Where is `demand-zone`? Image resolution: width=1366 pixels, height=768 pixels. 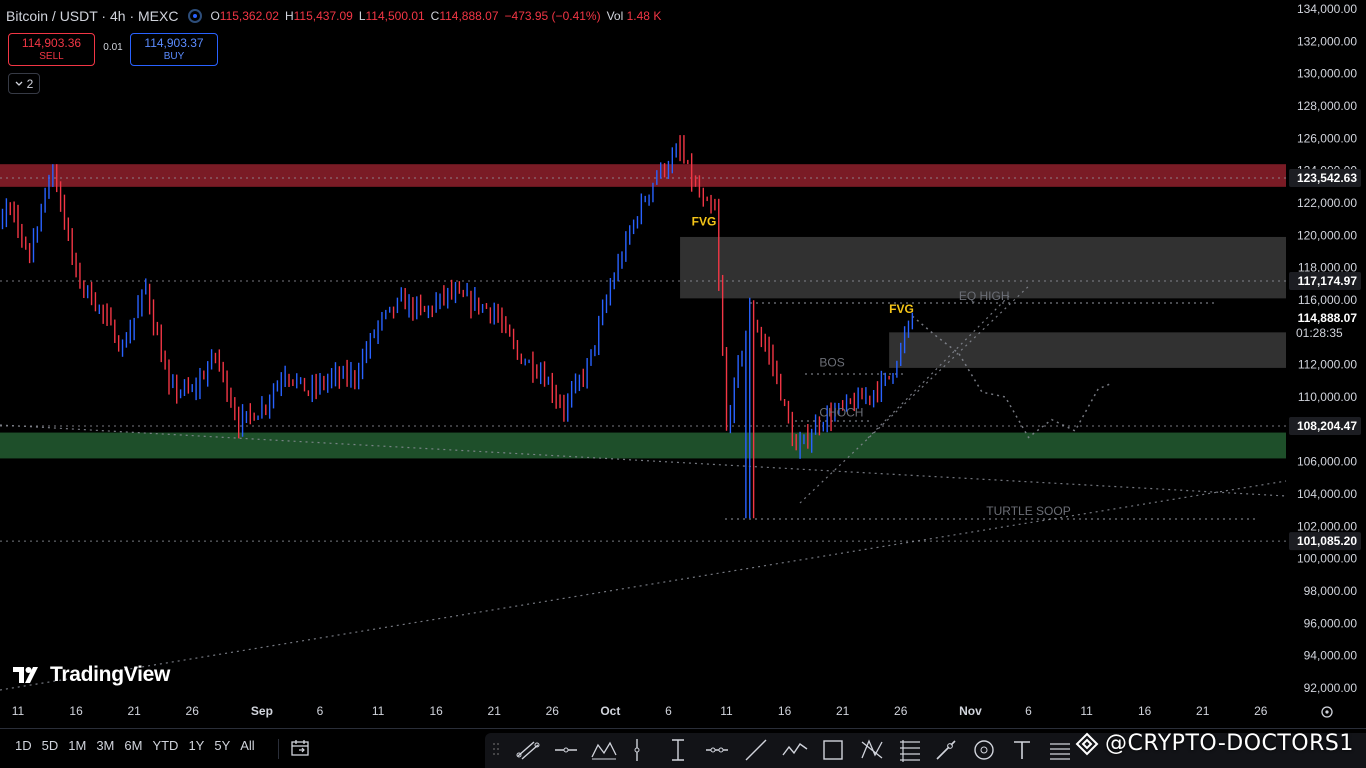 demand-zone is located at coordinates (643, 445).